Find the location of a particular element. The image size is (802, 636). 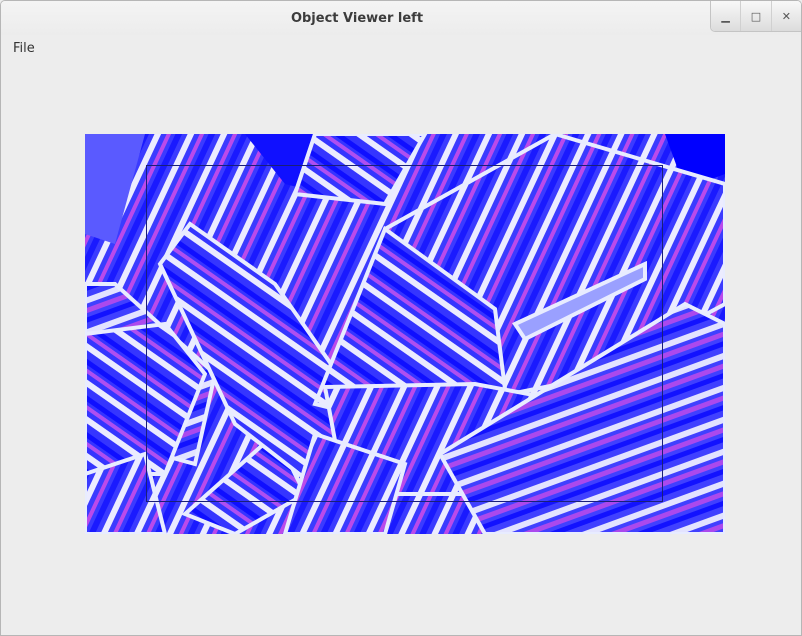

menu-bar: File is located at coordinates (401, 49).